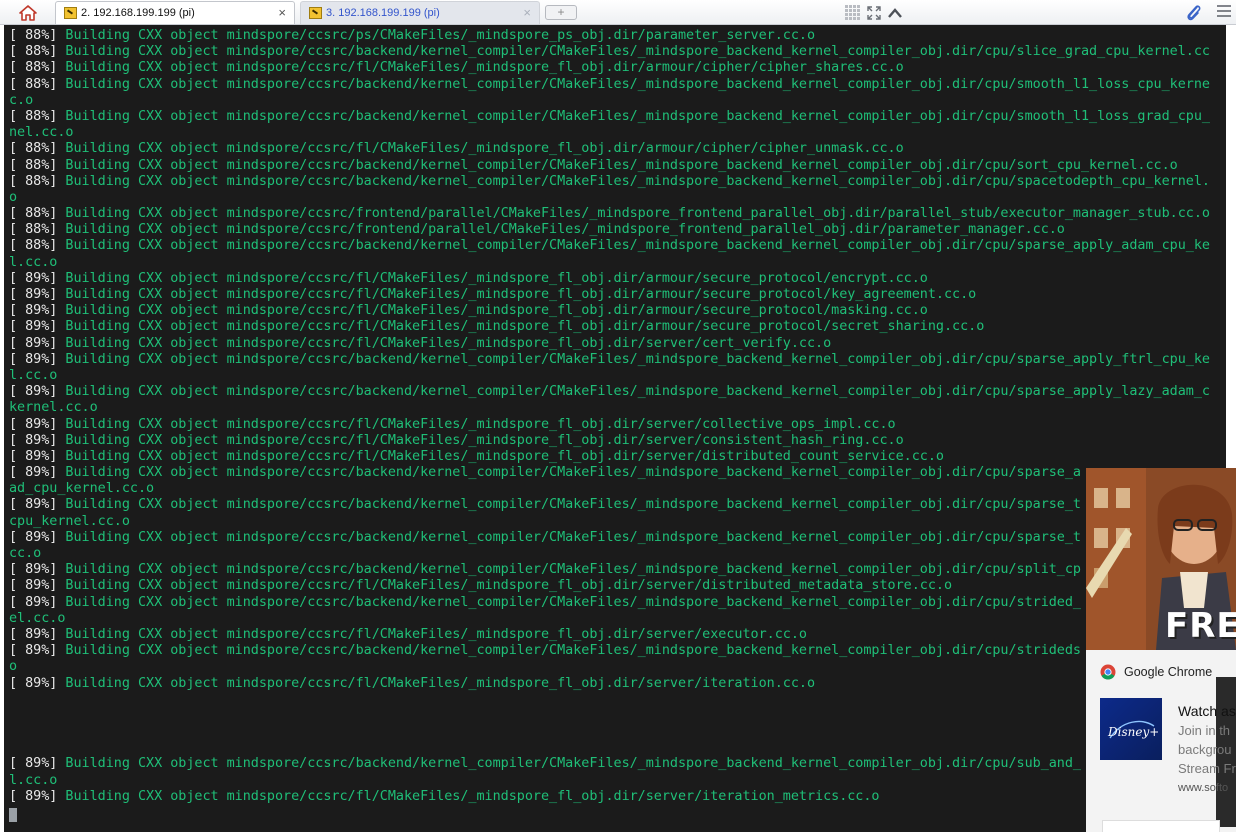 The width and height of the screenshot is (1236, 832). I want to click on notification-header: Google Chrome, so click(1156, 672).